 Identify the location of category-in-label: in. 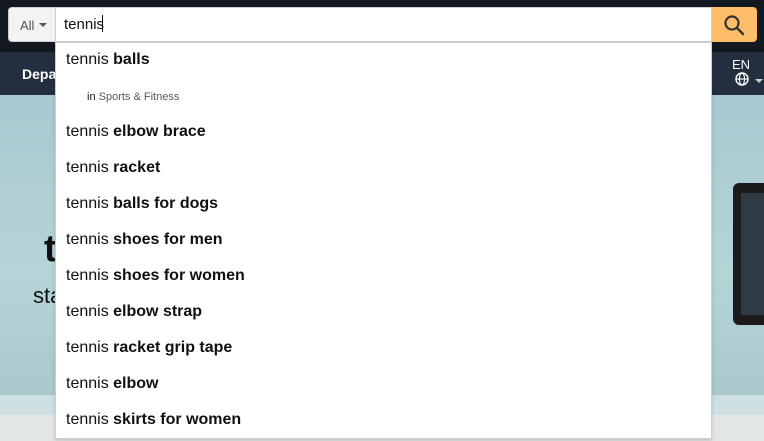
(91, 97).